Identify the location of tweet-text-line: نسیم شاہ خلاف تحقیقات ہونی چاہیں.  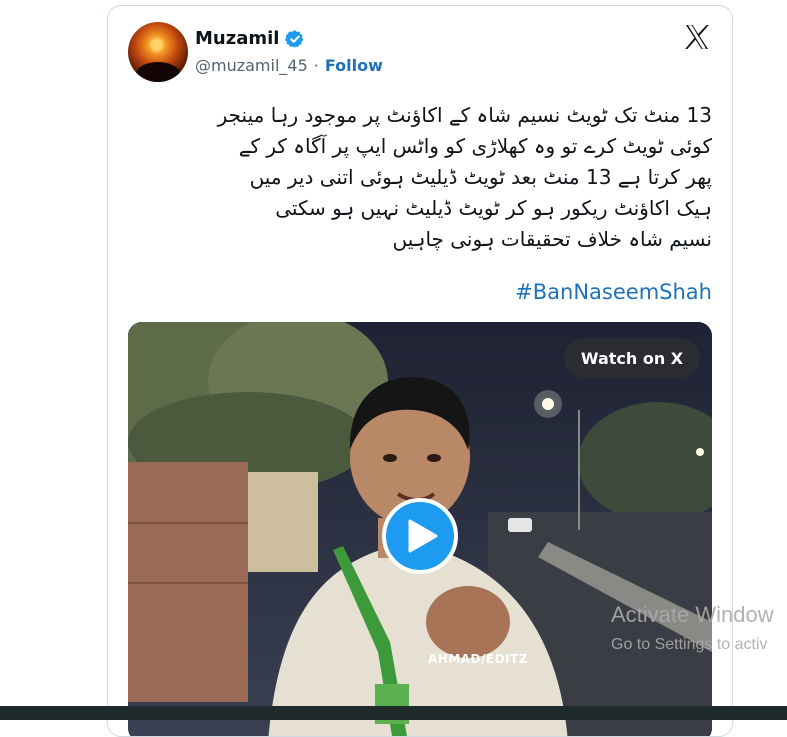
(552, 239).